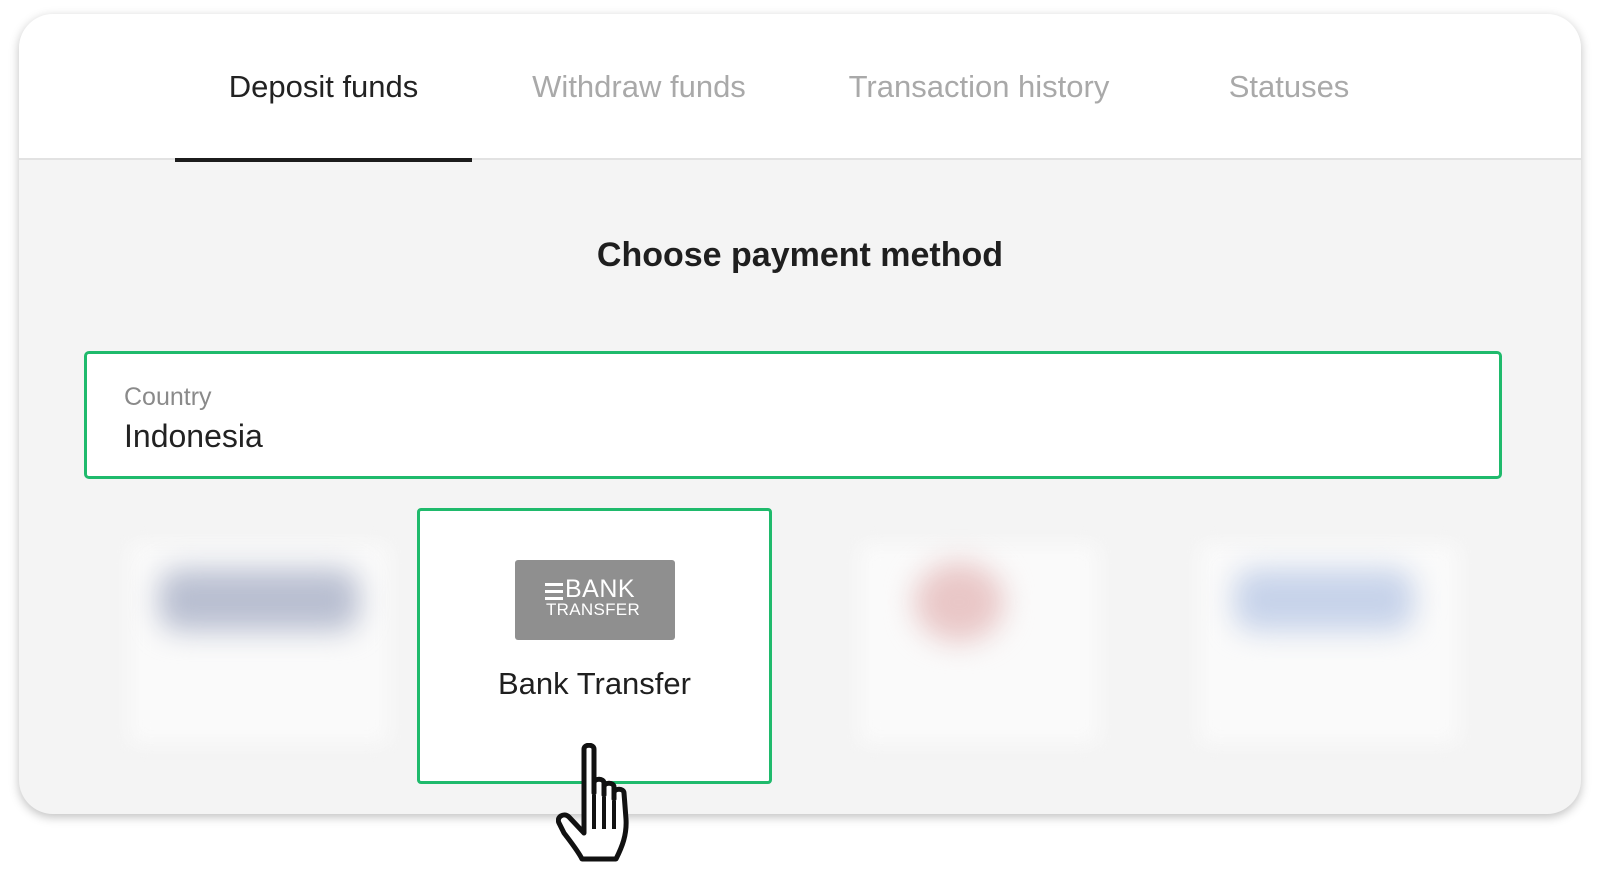 The height and width of the screenshot is (890, 1600). What do you see at coordinates (1289, 87) in the screenshot?
I see `tab-statuses: Statuses` at bounding box center [1289, 87].